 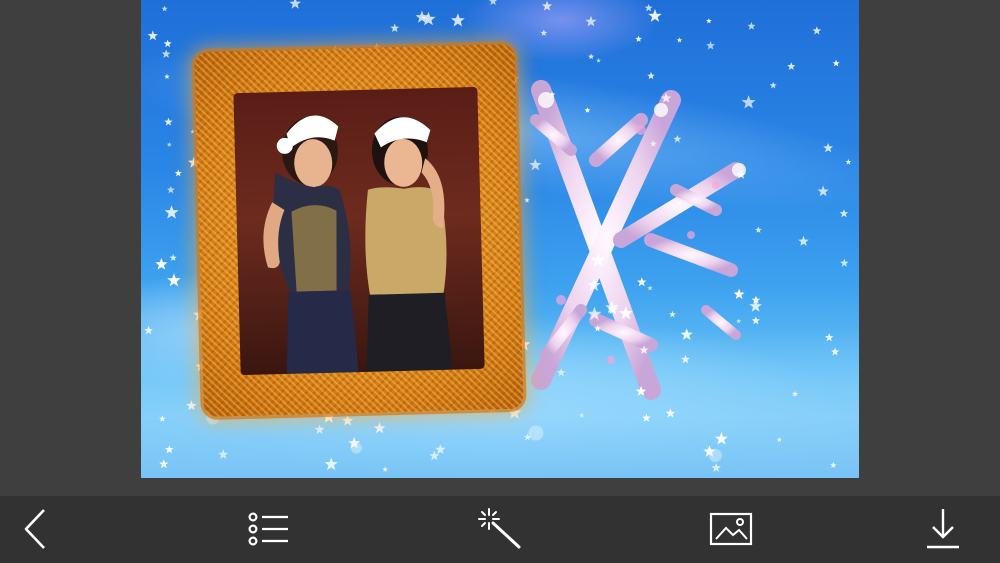 I want to click on download-icon, so click(x=943, y=529).